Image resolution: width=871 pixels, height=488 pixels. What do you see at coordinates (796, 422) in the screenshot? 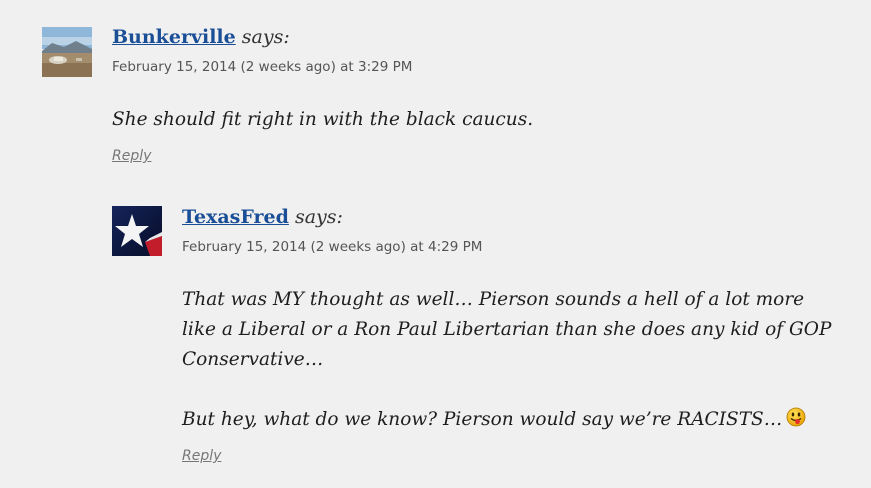
I see `tongue-out-smiley-icon` at bounding box center [796, 422].